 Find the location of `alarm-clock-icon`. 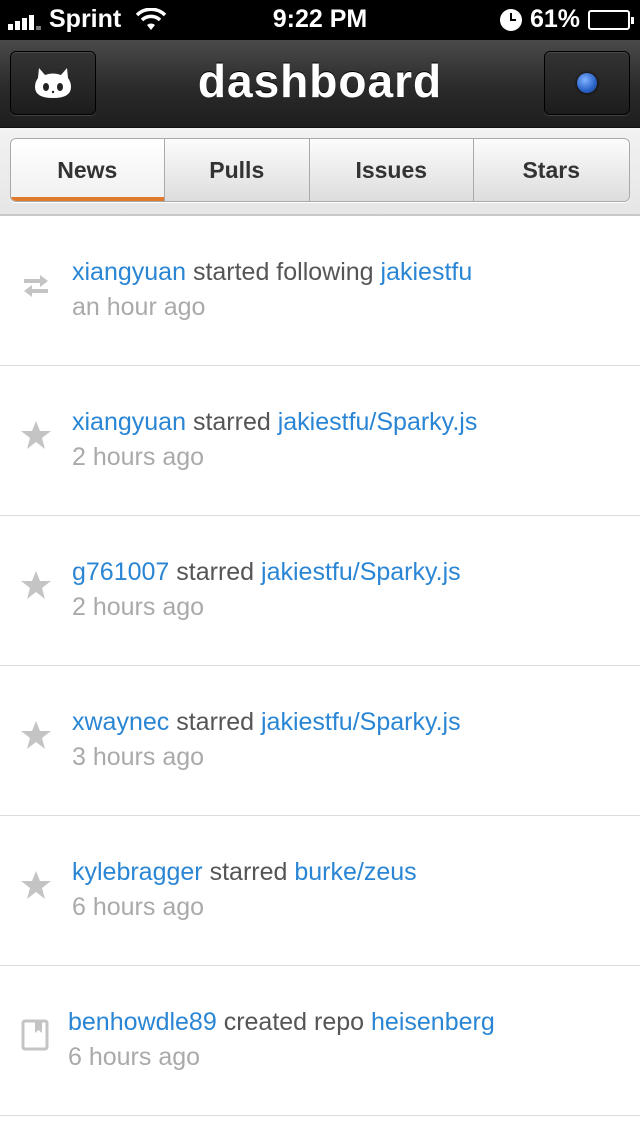

alarm-clock-icon is located at coordinates (510, 19).